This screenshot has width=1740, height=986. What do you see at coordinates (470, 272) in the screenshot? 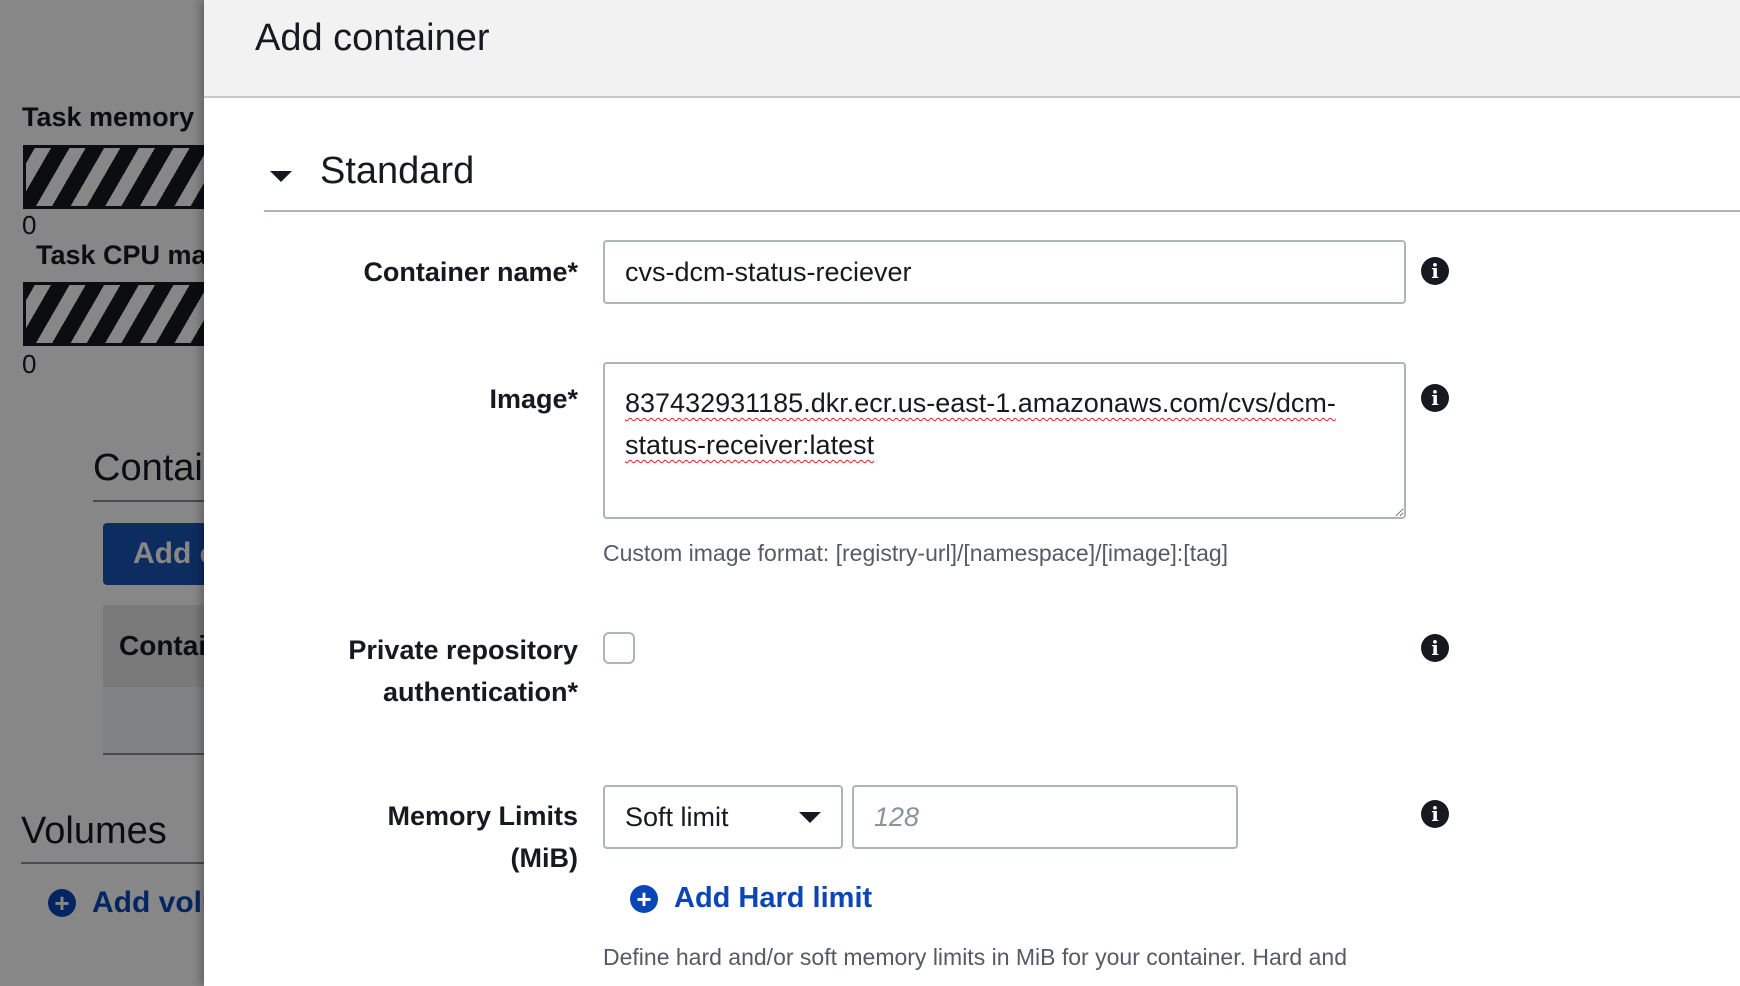
I see `container-name-label: Container name*` at bounding box center [470, 272].